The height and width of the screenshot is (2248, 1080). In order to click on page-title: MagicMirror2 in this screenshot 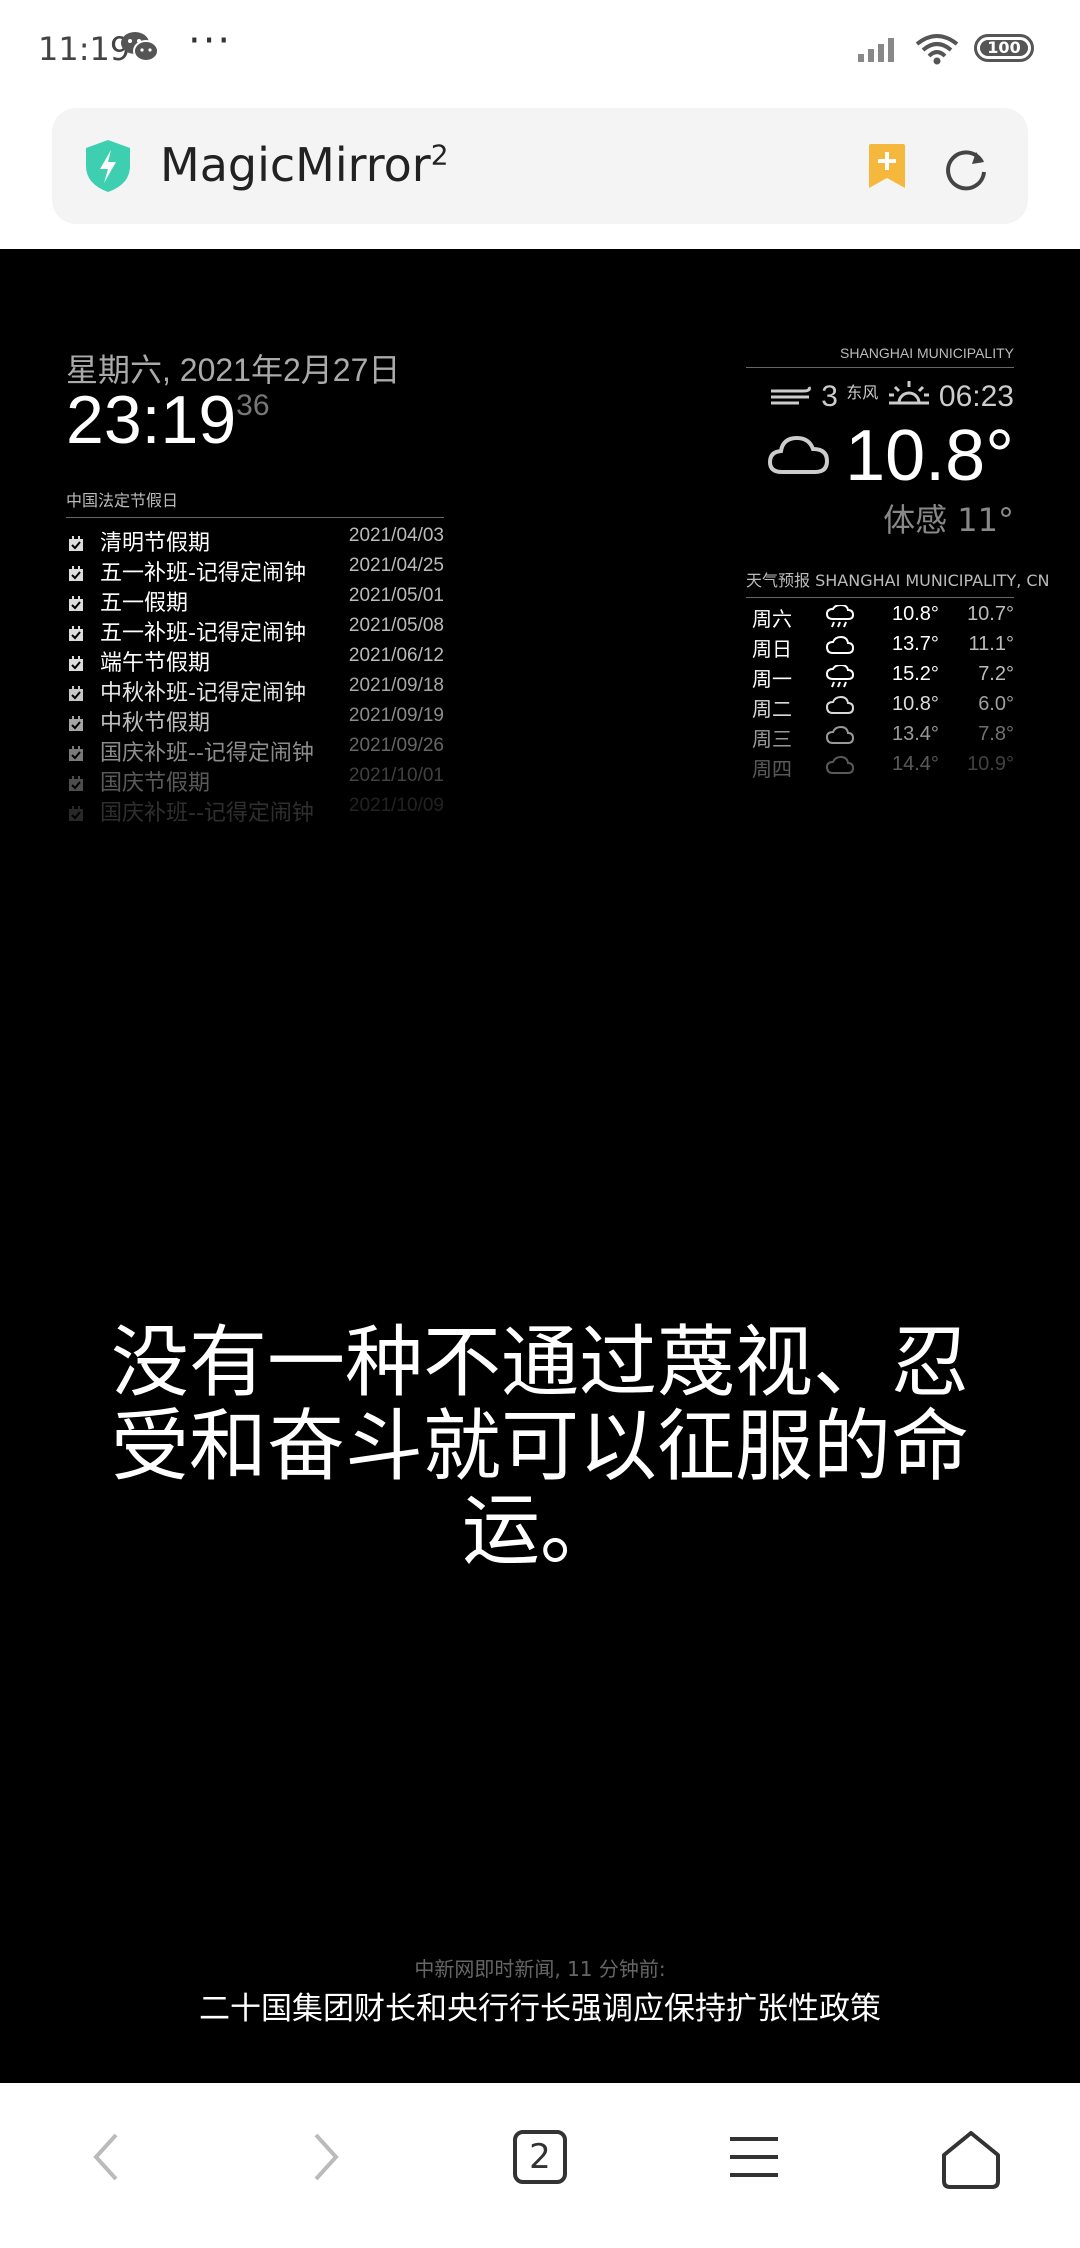, I will do `click(304, 165)`.